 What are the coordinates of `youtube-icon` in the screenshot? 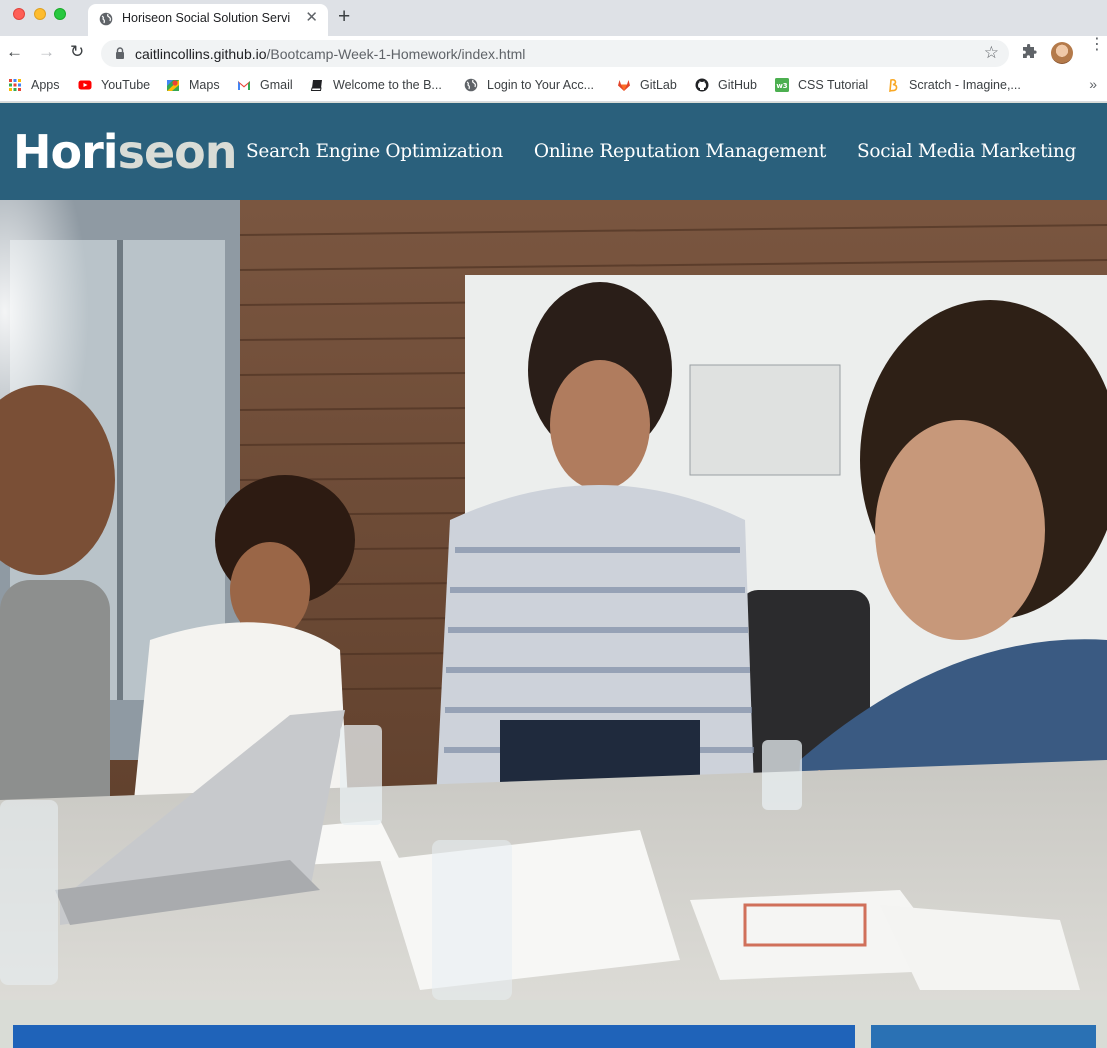 It's located at (85, 85).